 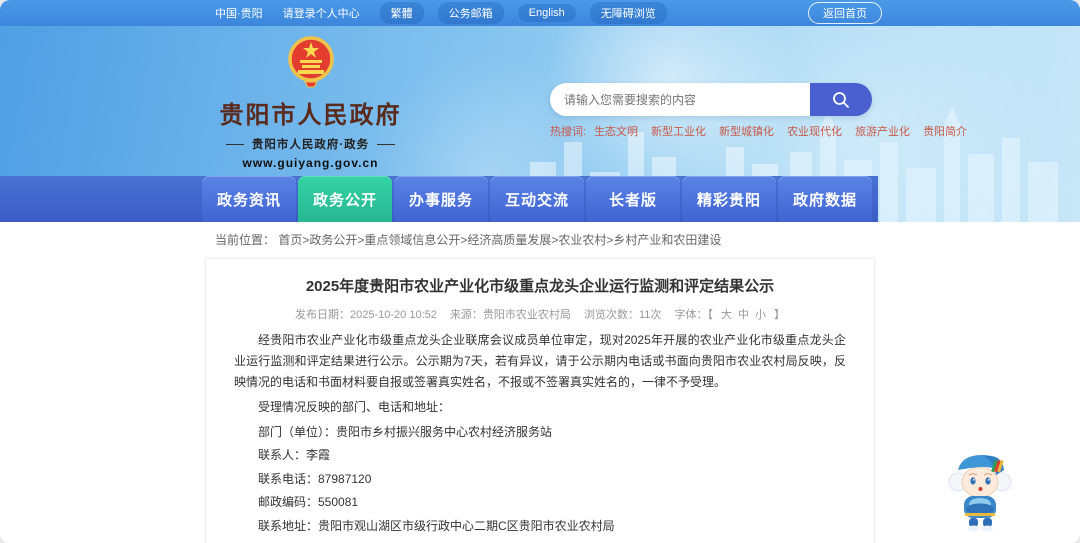 I want to click on hot-words-label: 热搜词:, so click(x=568, y=132).